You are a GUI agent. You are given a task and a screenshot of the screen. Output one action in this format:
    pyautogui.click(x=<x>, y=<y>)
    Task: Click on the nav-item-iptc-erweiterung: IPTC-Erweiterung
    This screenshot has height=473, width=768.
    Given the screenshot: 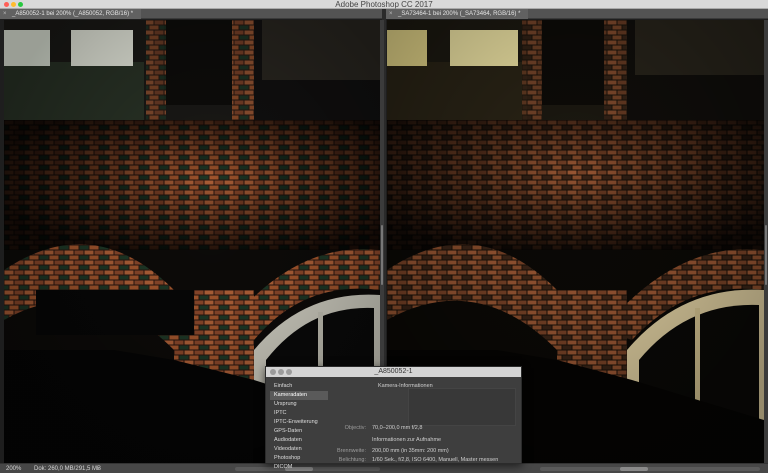 What is the action you would take?
    pyautogui.click(x=299, y=422)
    